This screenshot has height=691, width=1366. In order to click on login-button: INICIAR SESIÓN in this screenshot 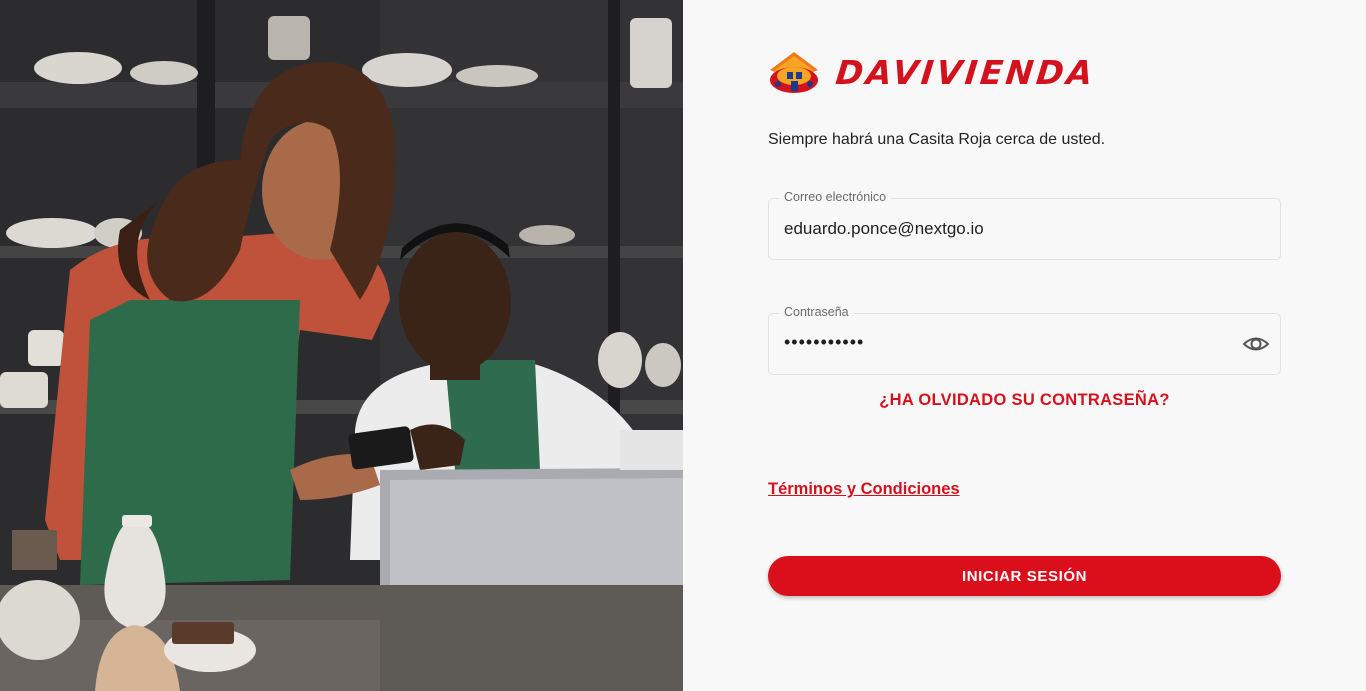, I will do `click(1024, 576)`.